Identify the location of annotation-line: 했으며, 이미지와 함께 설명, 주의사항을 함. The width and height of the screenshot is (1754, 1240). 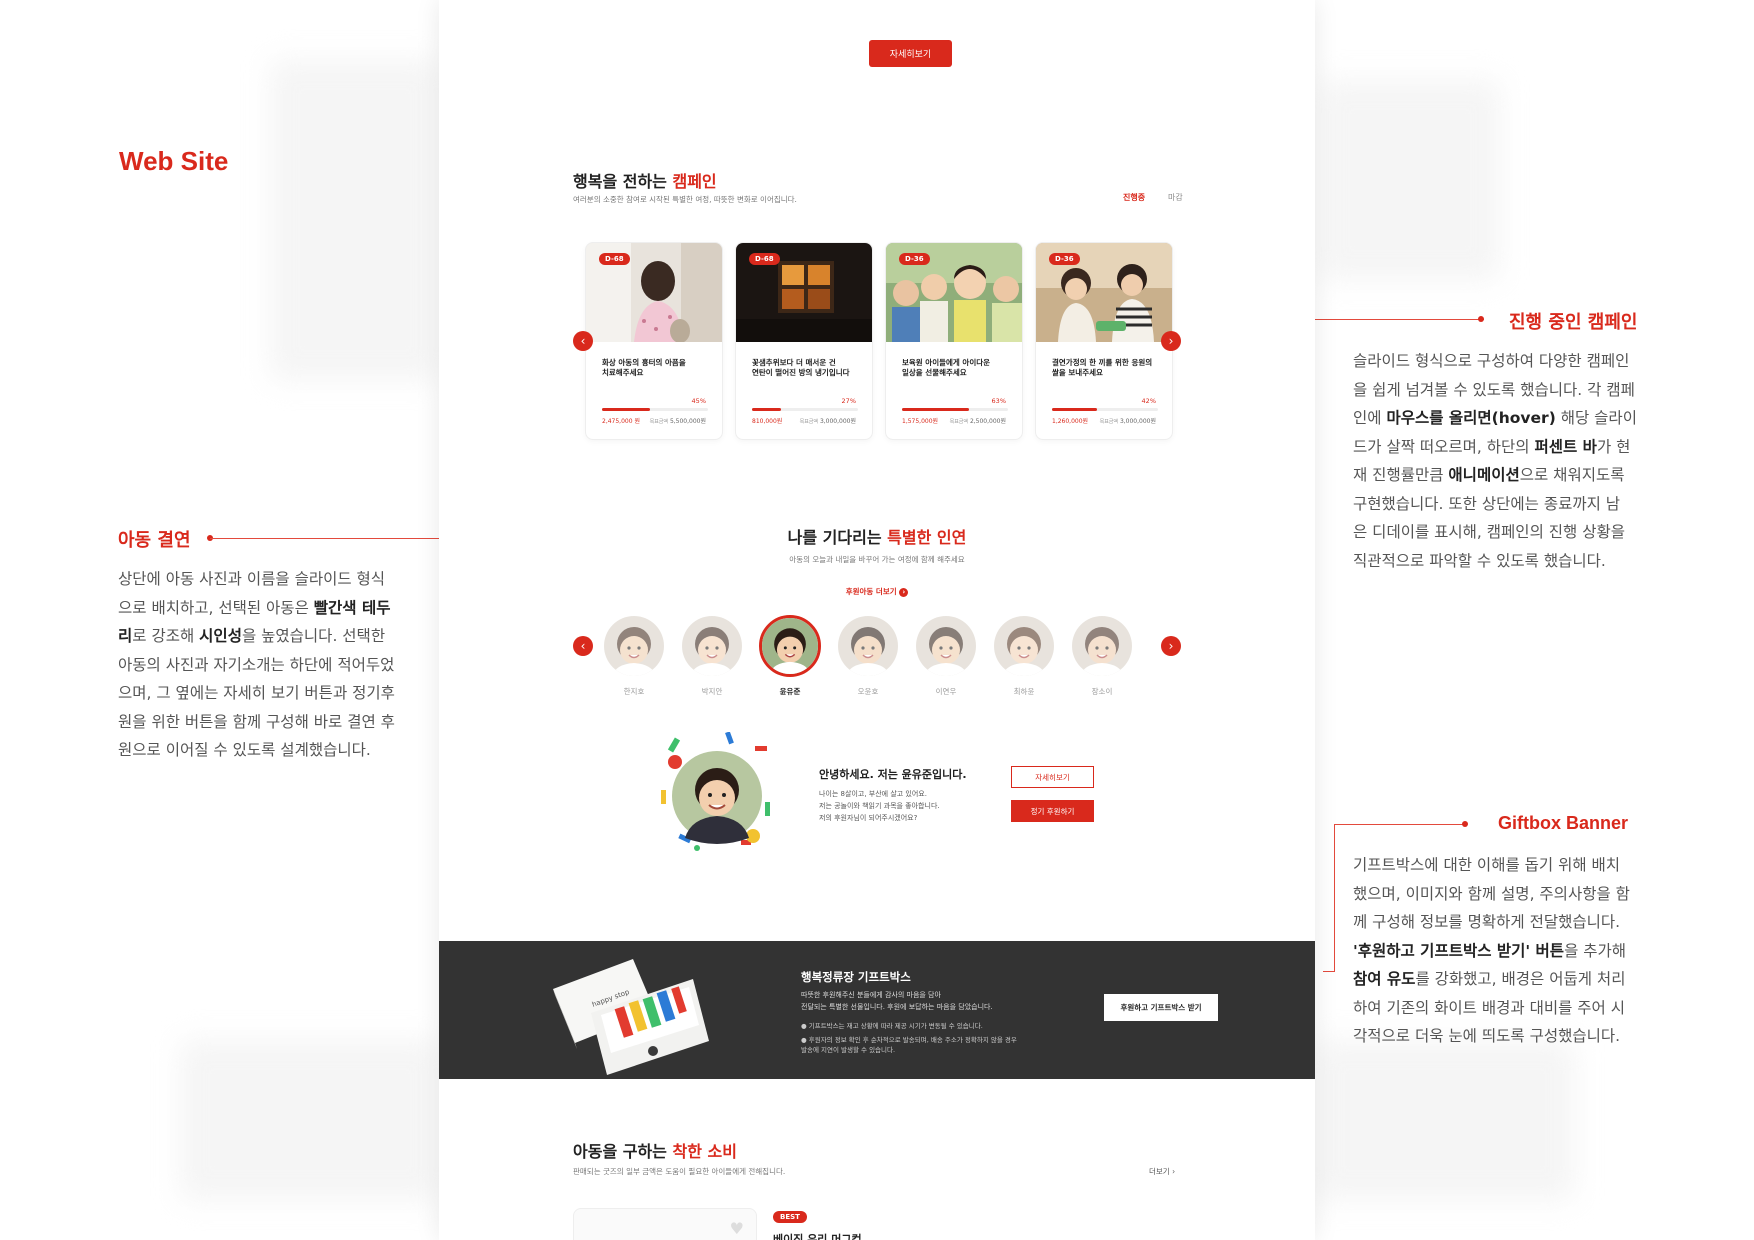
(1491, 893).